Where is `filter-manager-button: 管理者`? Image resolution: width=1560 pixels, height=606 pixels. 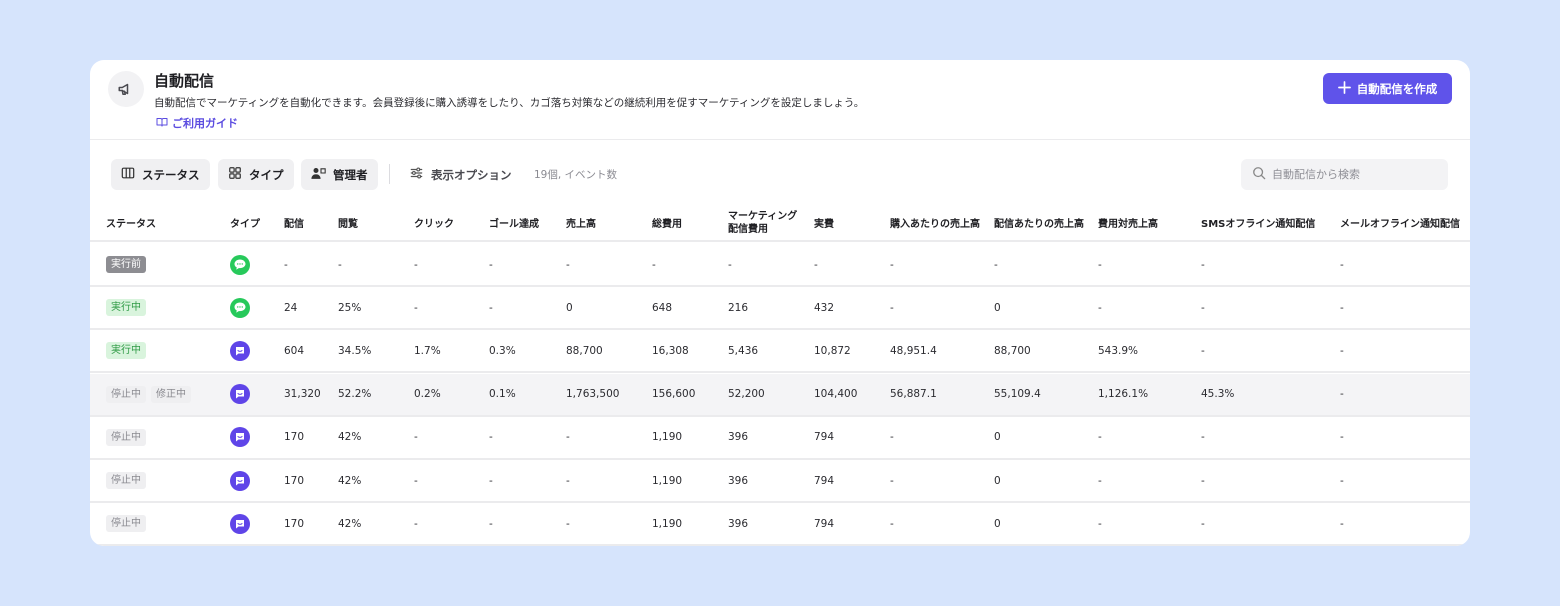 filter-manager-button: 管理者 is located at coordinates (339, 174).